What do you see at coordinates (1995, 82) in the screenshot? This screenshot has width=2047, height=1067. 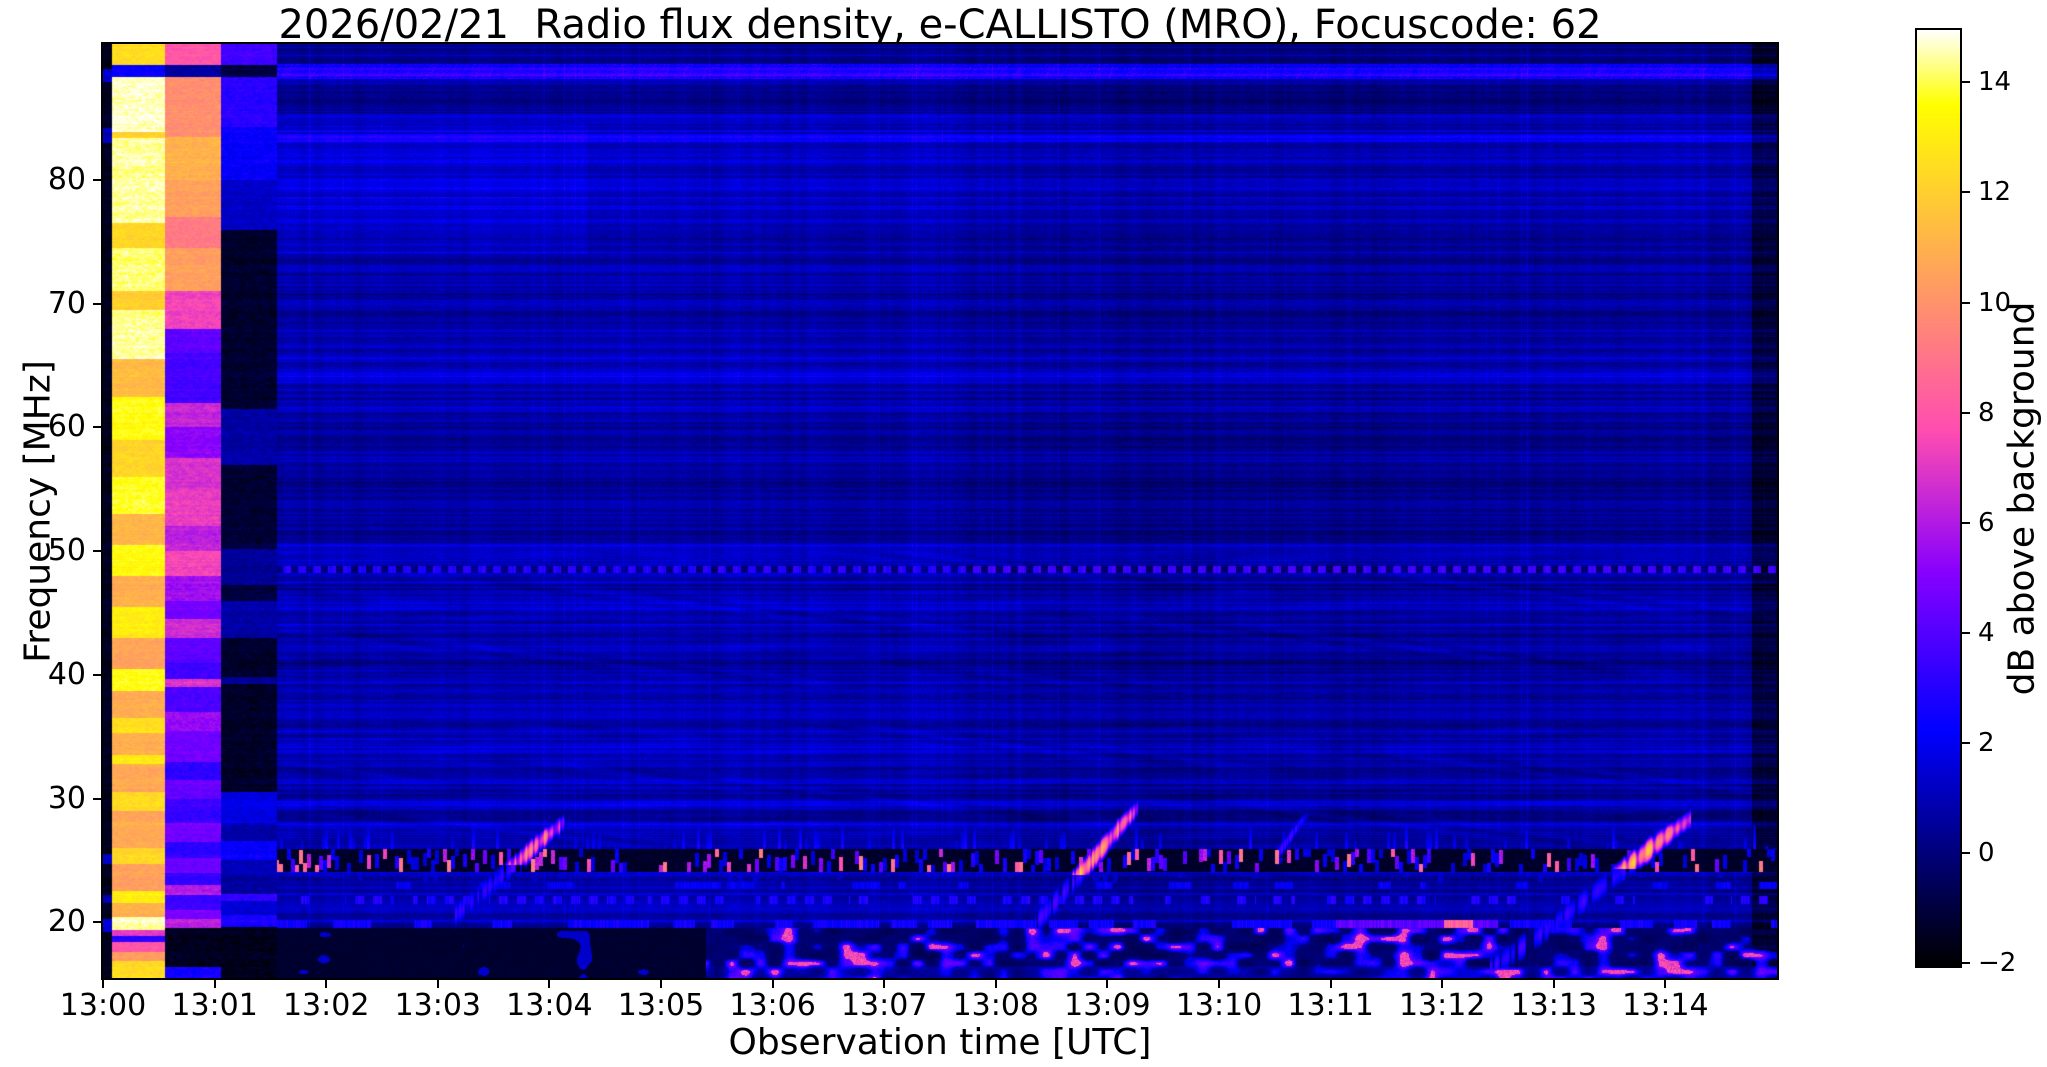 I see `colorbar-tick-label: 14` at bounding box center [1995, 82].